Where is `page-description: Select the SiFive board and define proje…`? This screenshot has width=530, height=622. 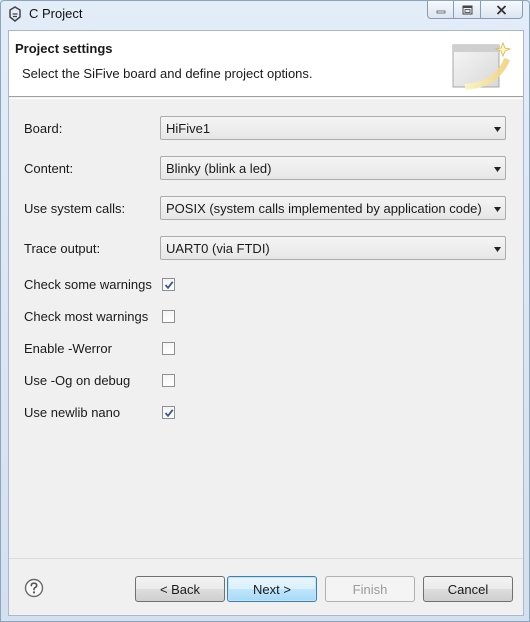
page-description: Select the SiFive board and define proje… is located at coordinates (167, 73).